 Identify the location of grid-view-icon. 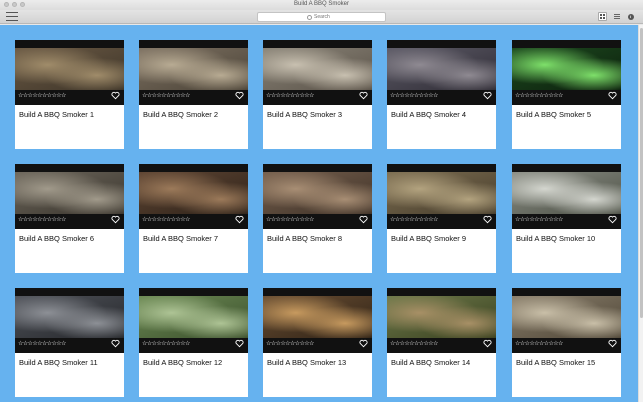
(602, 16).